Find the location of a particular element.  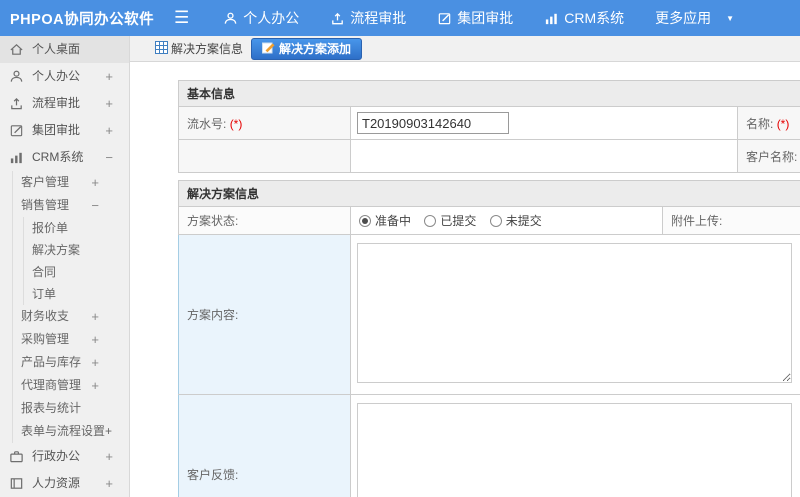

content-label-cell: 方案内容: is located at coordinates (264, 314).